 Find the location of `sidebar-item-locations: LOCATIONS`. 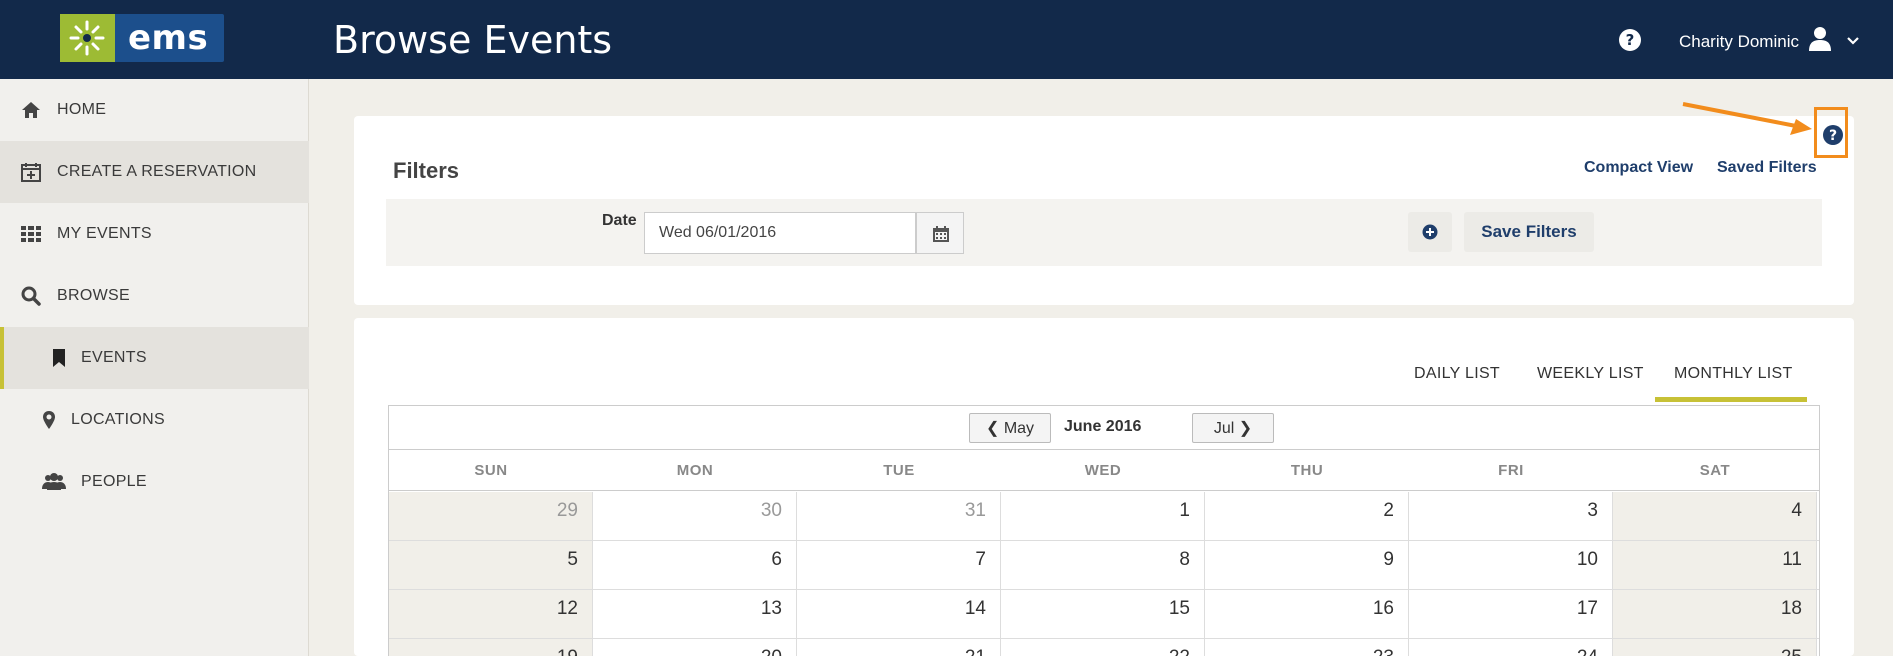

sidebar-item-locations: LOCATIONS is located at coordinates (154, 420).